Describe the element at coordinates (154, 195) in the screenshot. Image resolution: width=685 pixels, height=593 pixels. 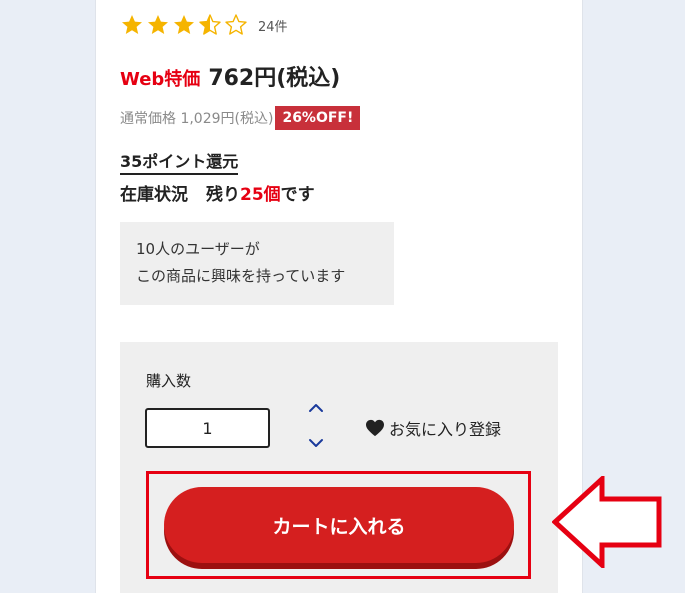
I see `stock-label: 在庫状況` at that location.